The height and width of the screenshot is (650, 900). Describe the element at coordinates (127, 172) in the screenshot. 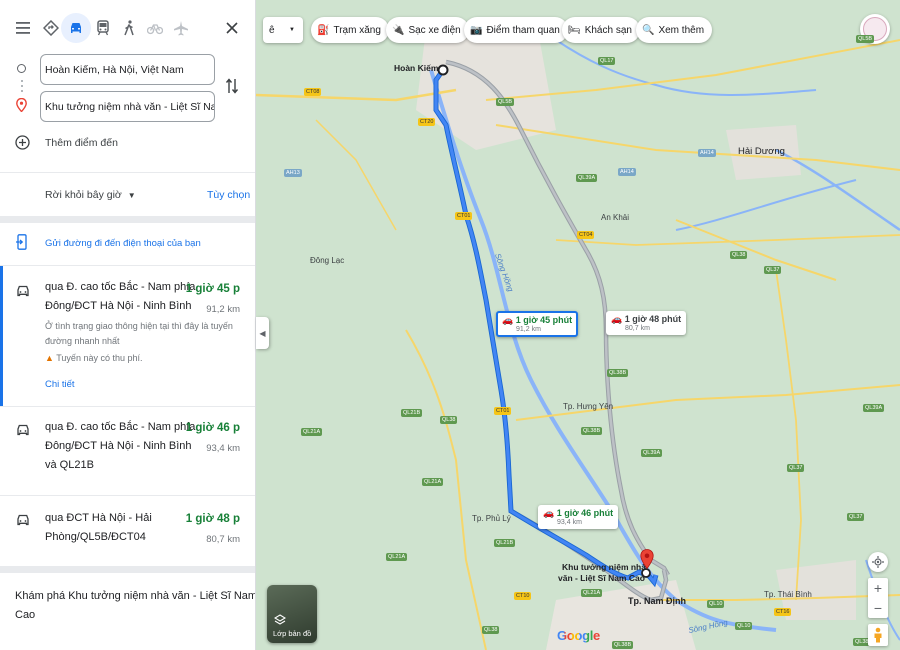

I see `divider` at that location.